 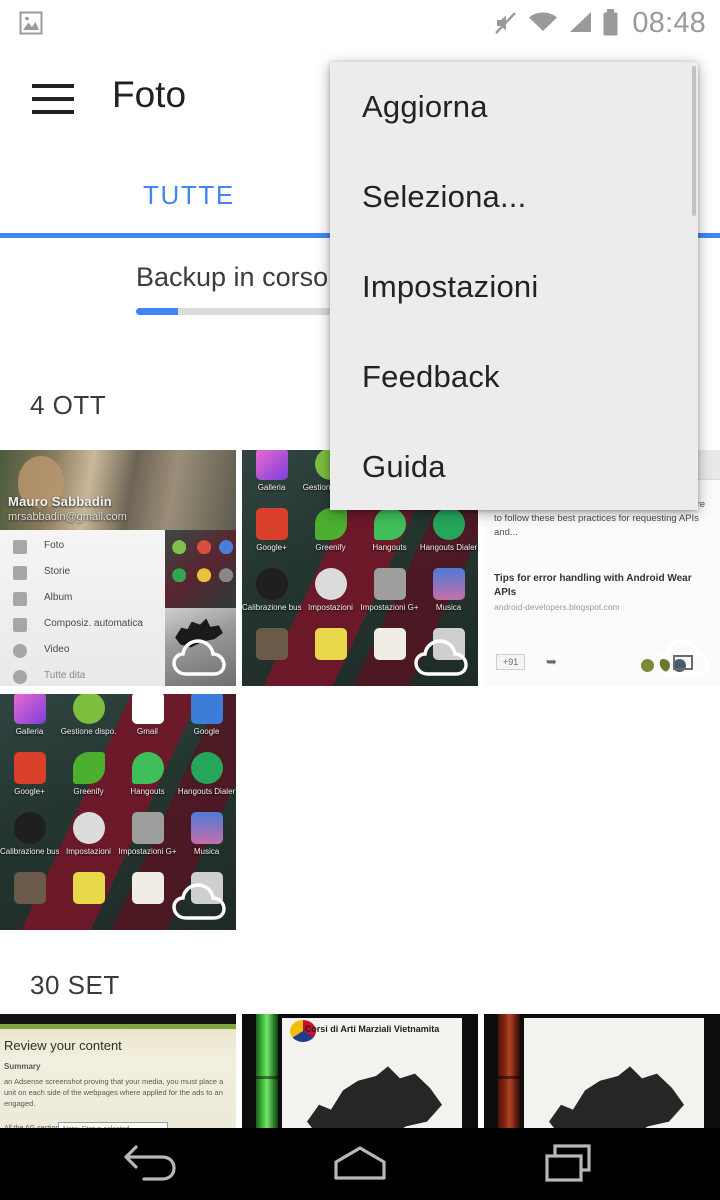 I want to click on drawer-account-name: Mauro Sabbadin, so click(x=60, y=501).